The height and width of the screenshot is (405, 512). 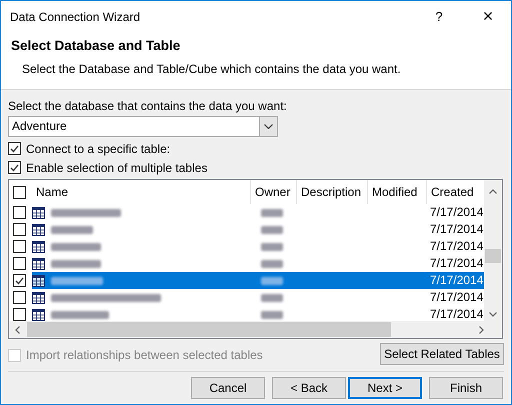 I want to click on vertical-scrollbar, so click(x=493, y=250).